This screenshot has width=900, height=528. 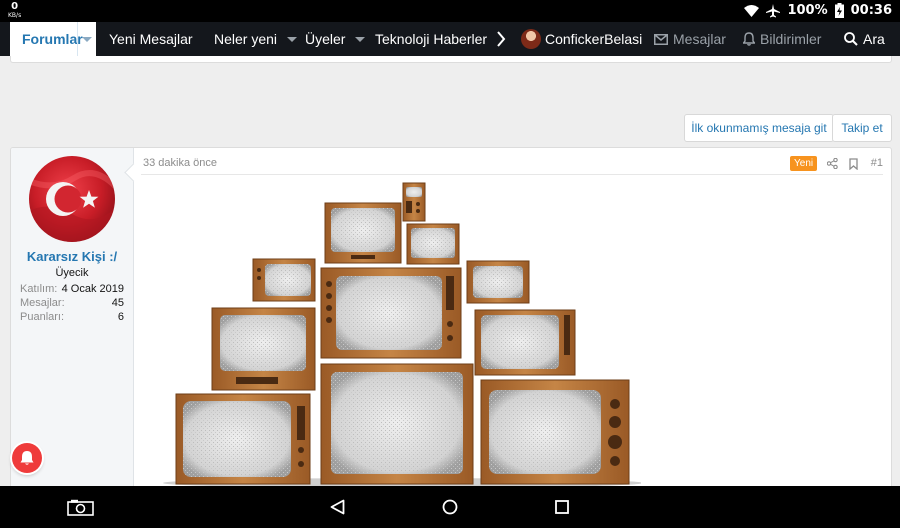 I want to click on nav-user-account: ConfickerBelasi, so click(x=581, y=39).